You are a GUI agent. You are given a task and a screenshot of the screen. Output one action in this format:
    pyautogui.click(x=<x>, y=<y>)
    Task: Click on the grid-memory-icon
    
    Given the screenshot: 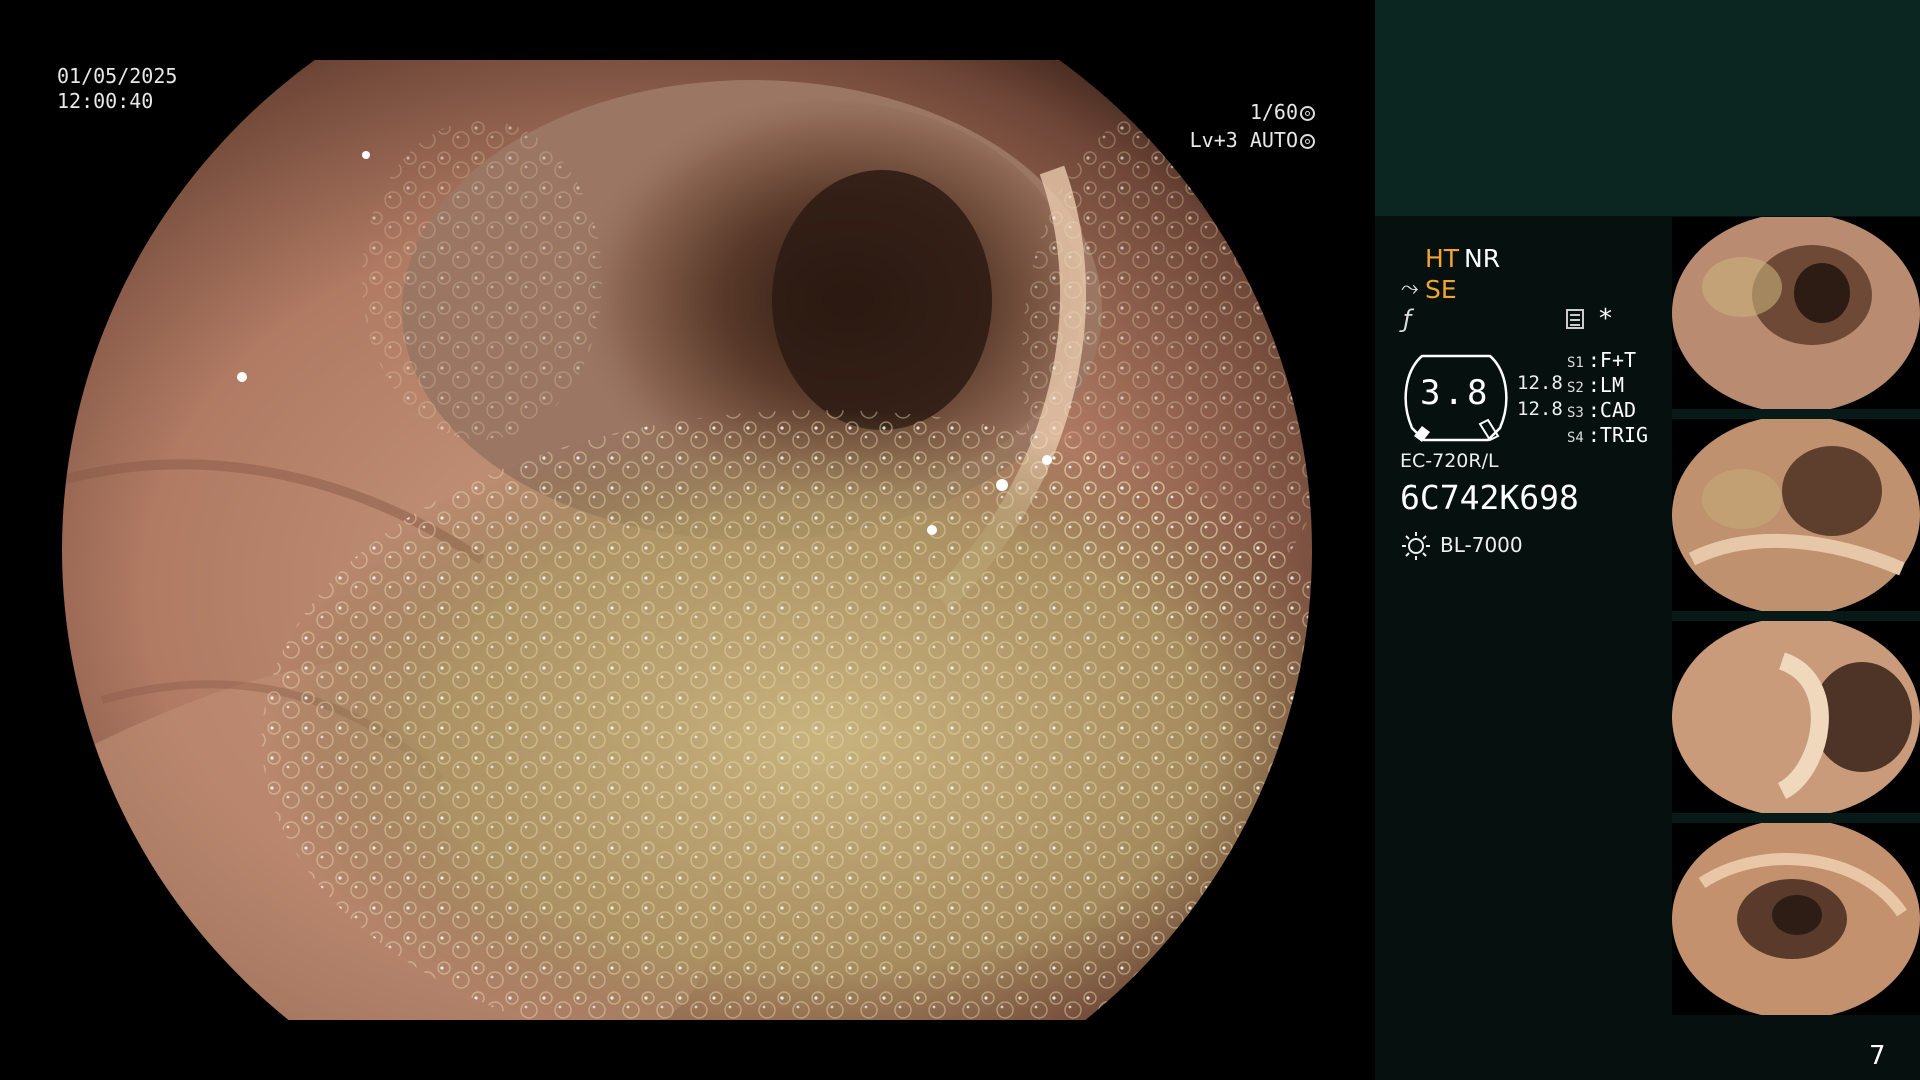 What is the action you would take?
    pyautogui.click(x=1575, y=319)
    